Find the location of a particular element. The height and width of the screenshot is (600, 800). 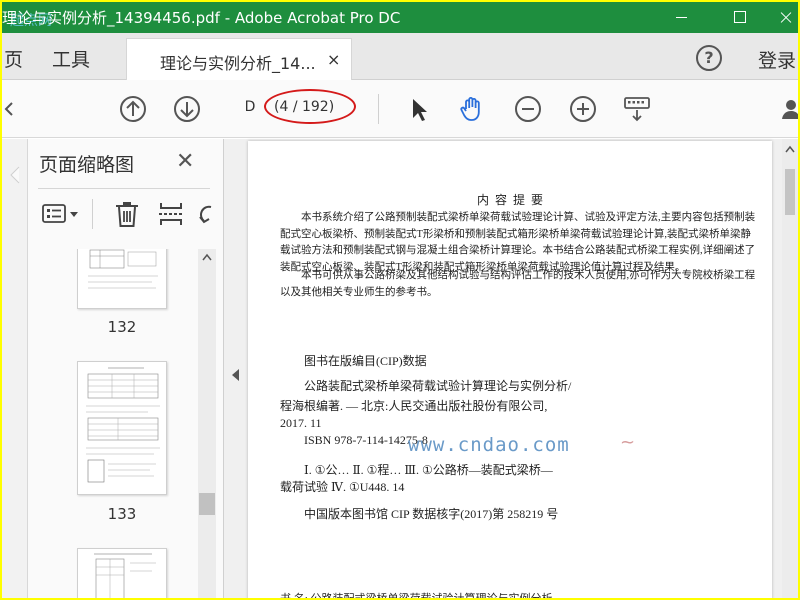

previous-page-icon is located at coordinates (133, 109).